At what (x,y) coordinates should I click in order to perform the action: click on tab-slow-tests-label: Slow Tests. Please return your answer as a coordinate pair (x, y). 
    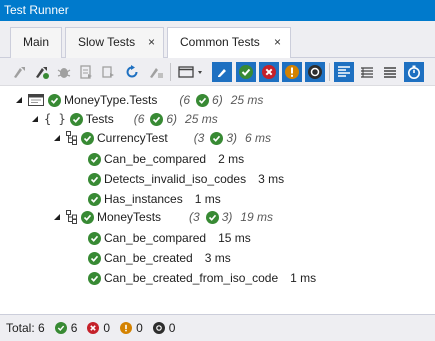
    Looking at the image, I should click on (107, 42).